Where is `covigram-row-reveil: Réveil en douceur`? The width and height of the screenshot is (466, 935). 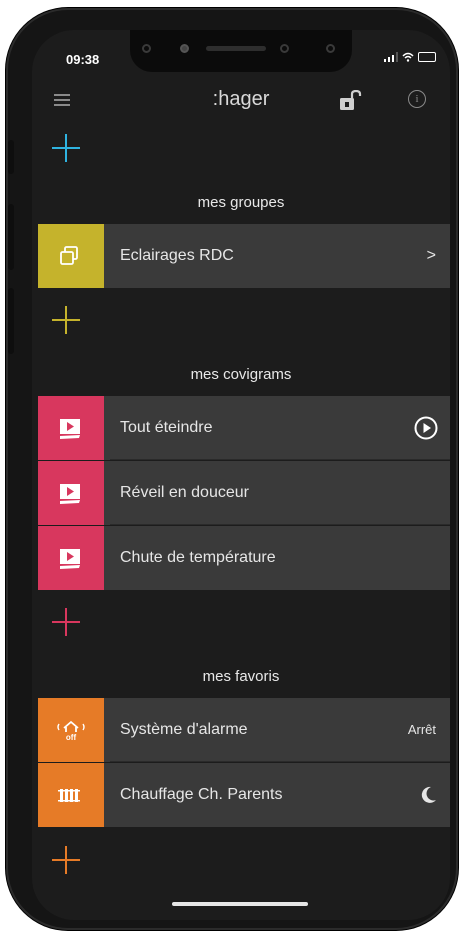
covigram-row-reveil: Réveil en douceur is located at coordinates (244, 493).